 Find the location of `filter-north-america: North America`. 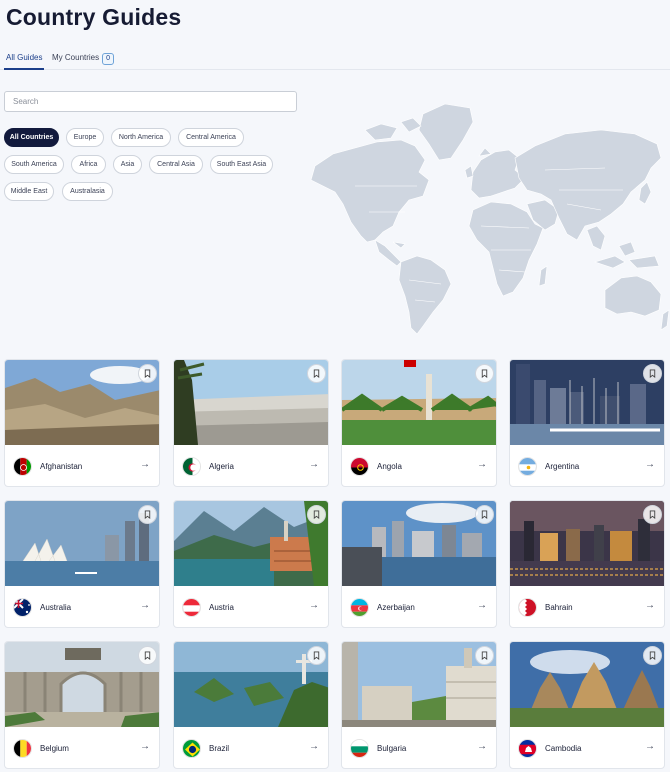

filter-north-america: North America is located at coordinates (141, 137).